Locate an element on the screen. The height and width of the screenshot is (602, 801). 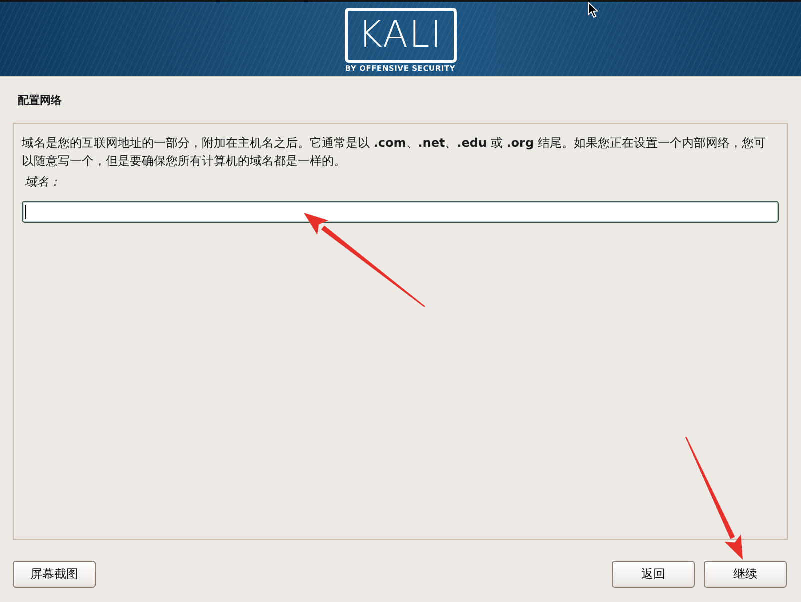
domain-input-field is located at coordinates (400, 212).